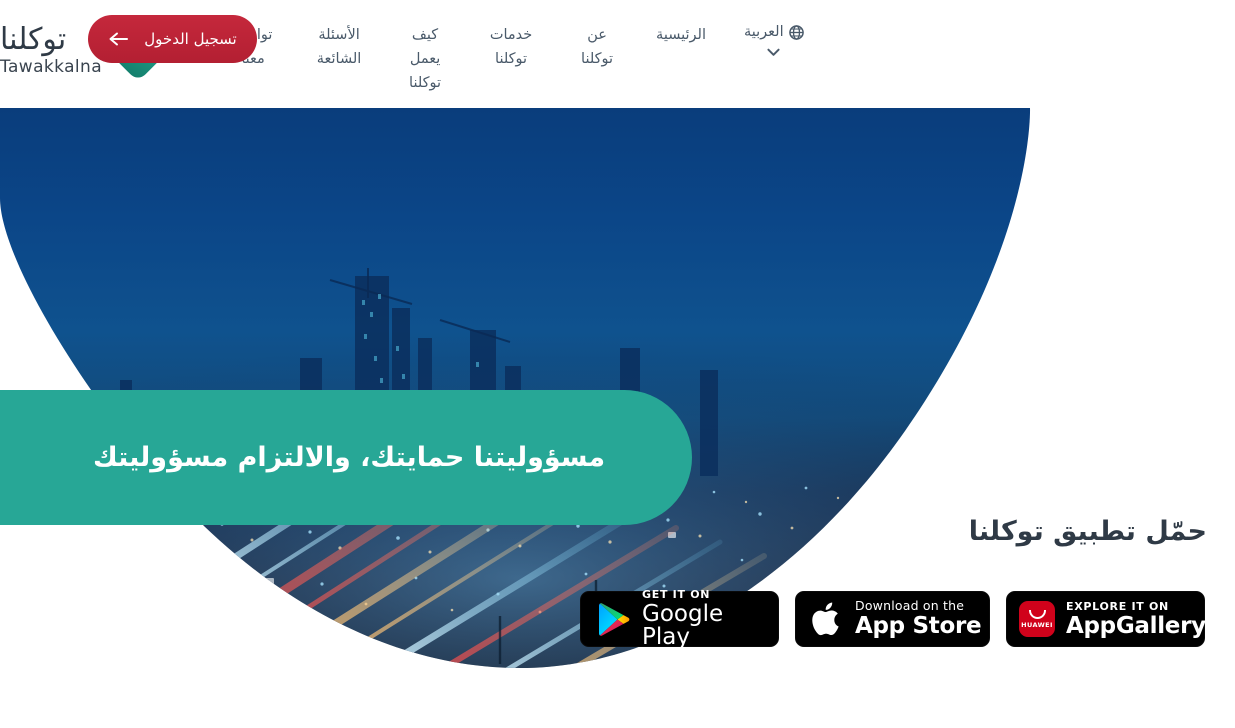 The image size is (1235, 728). I want to click on appgallery-badge: HUAWEI EXPLORE IT ON AppGallery, so click(1106, 619).